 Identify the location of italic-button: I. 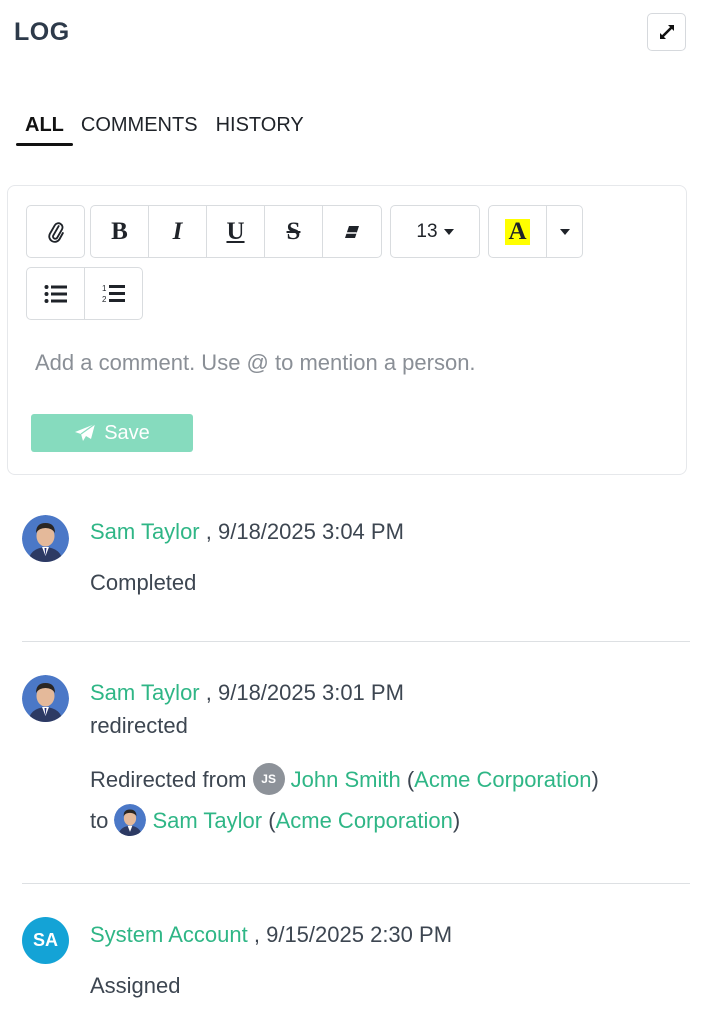
(178, 231).